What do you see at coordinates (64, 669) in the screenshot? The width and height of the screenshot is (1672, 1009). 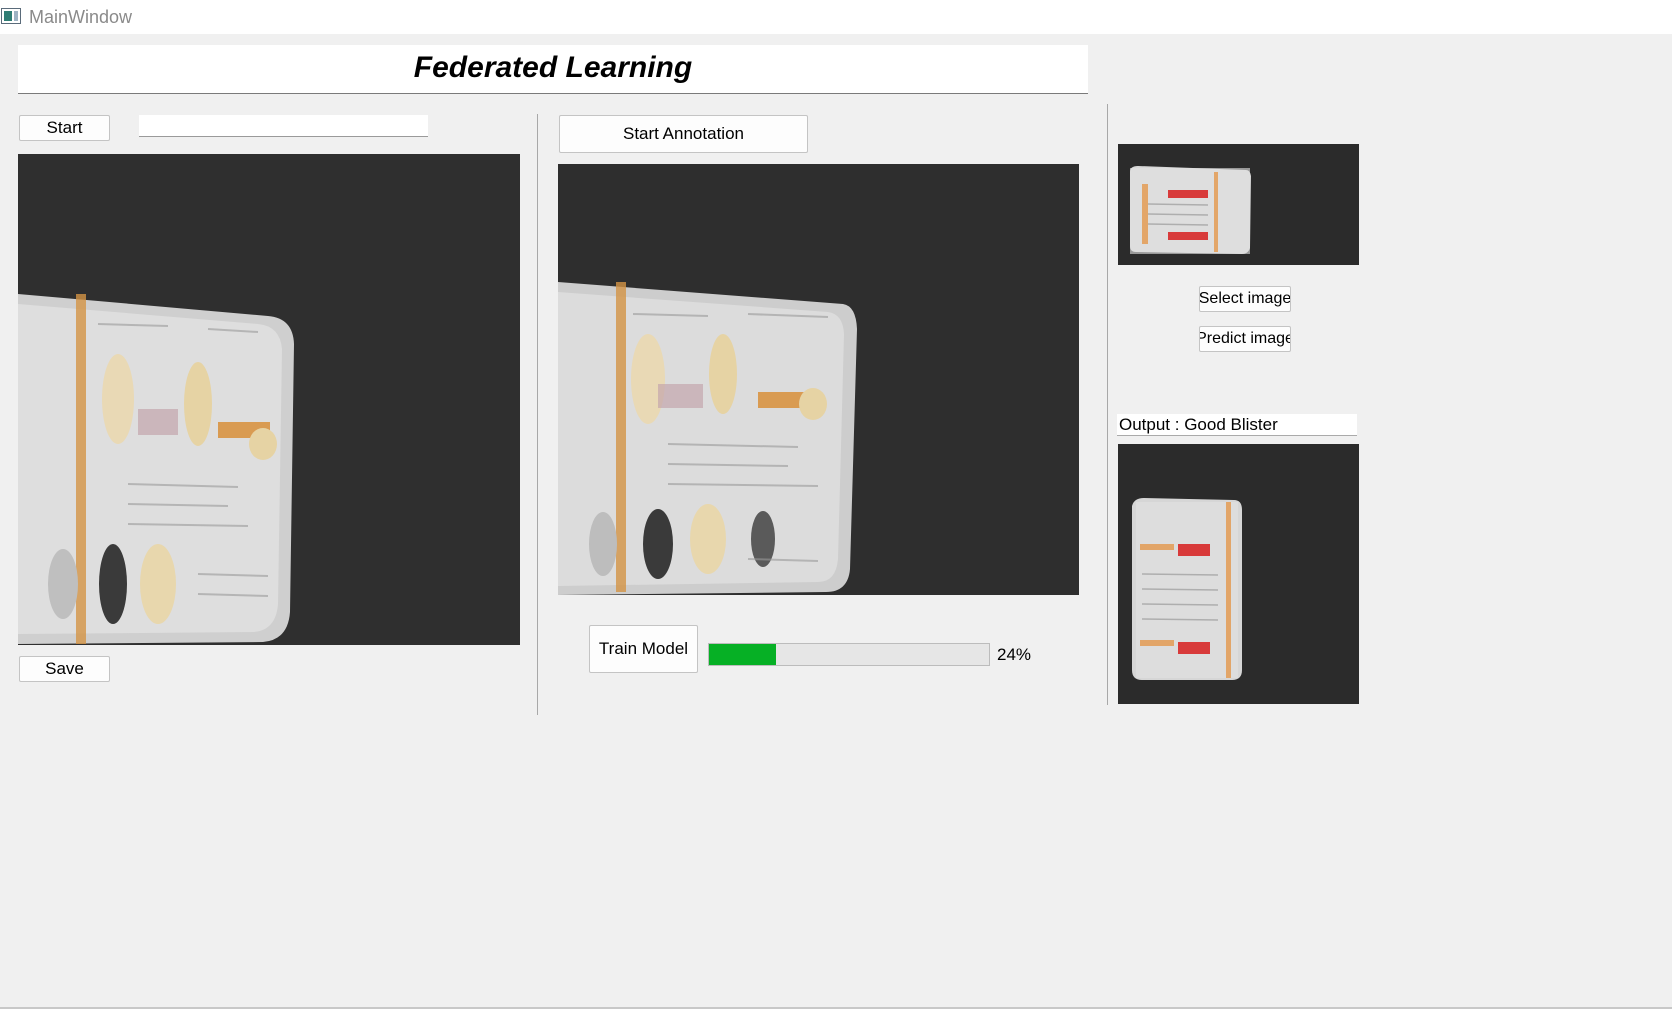 I see `save-button: Save` at bounding box center [64, 669].